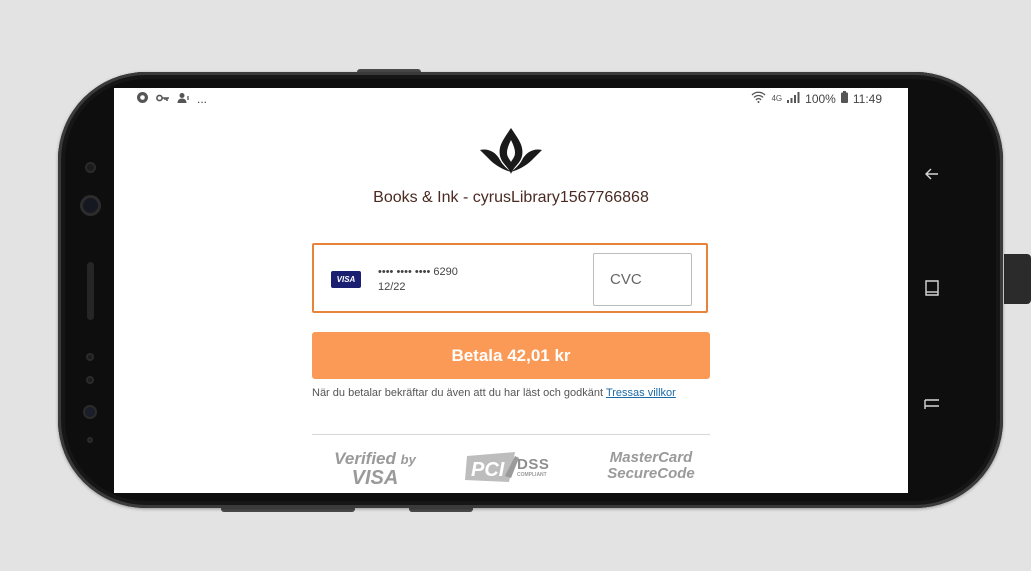 Image resolution: width=1031 pixels, height=571 pixels. I want to click on app-icon, so click(142, 99).